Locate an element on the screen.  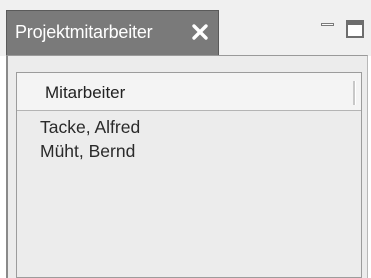
table-row: Müht, Bernd is located at coordinates (189, 151).